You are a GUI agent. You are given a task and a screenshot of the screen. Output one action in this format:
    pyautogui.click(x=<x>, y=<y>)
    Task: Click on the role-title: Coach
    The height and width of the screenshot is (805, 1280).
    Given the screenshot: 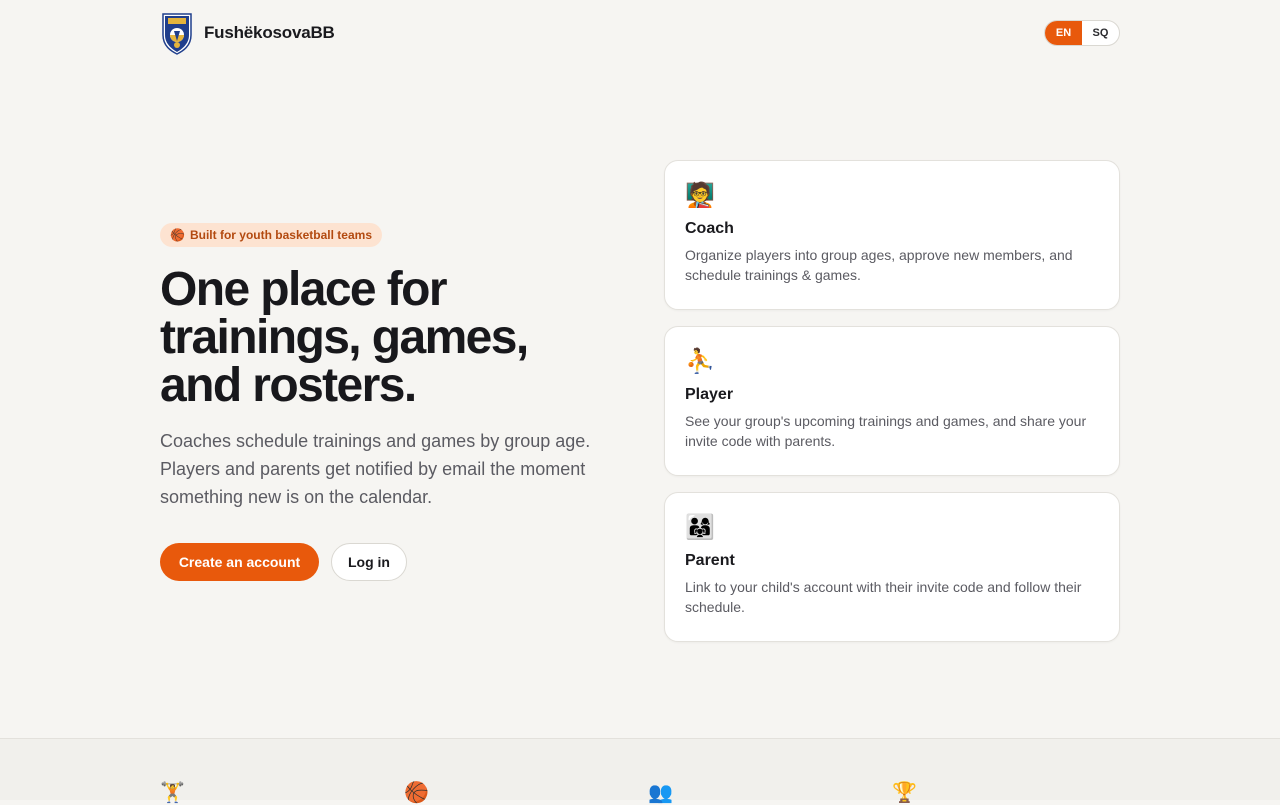 What is the action you would take?
    pyautogui.click(x=709, y=228)
    